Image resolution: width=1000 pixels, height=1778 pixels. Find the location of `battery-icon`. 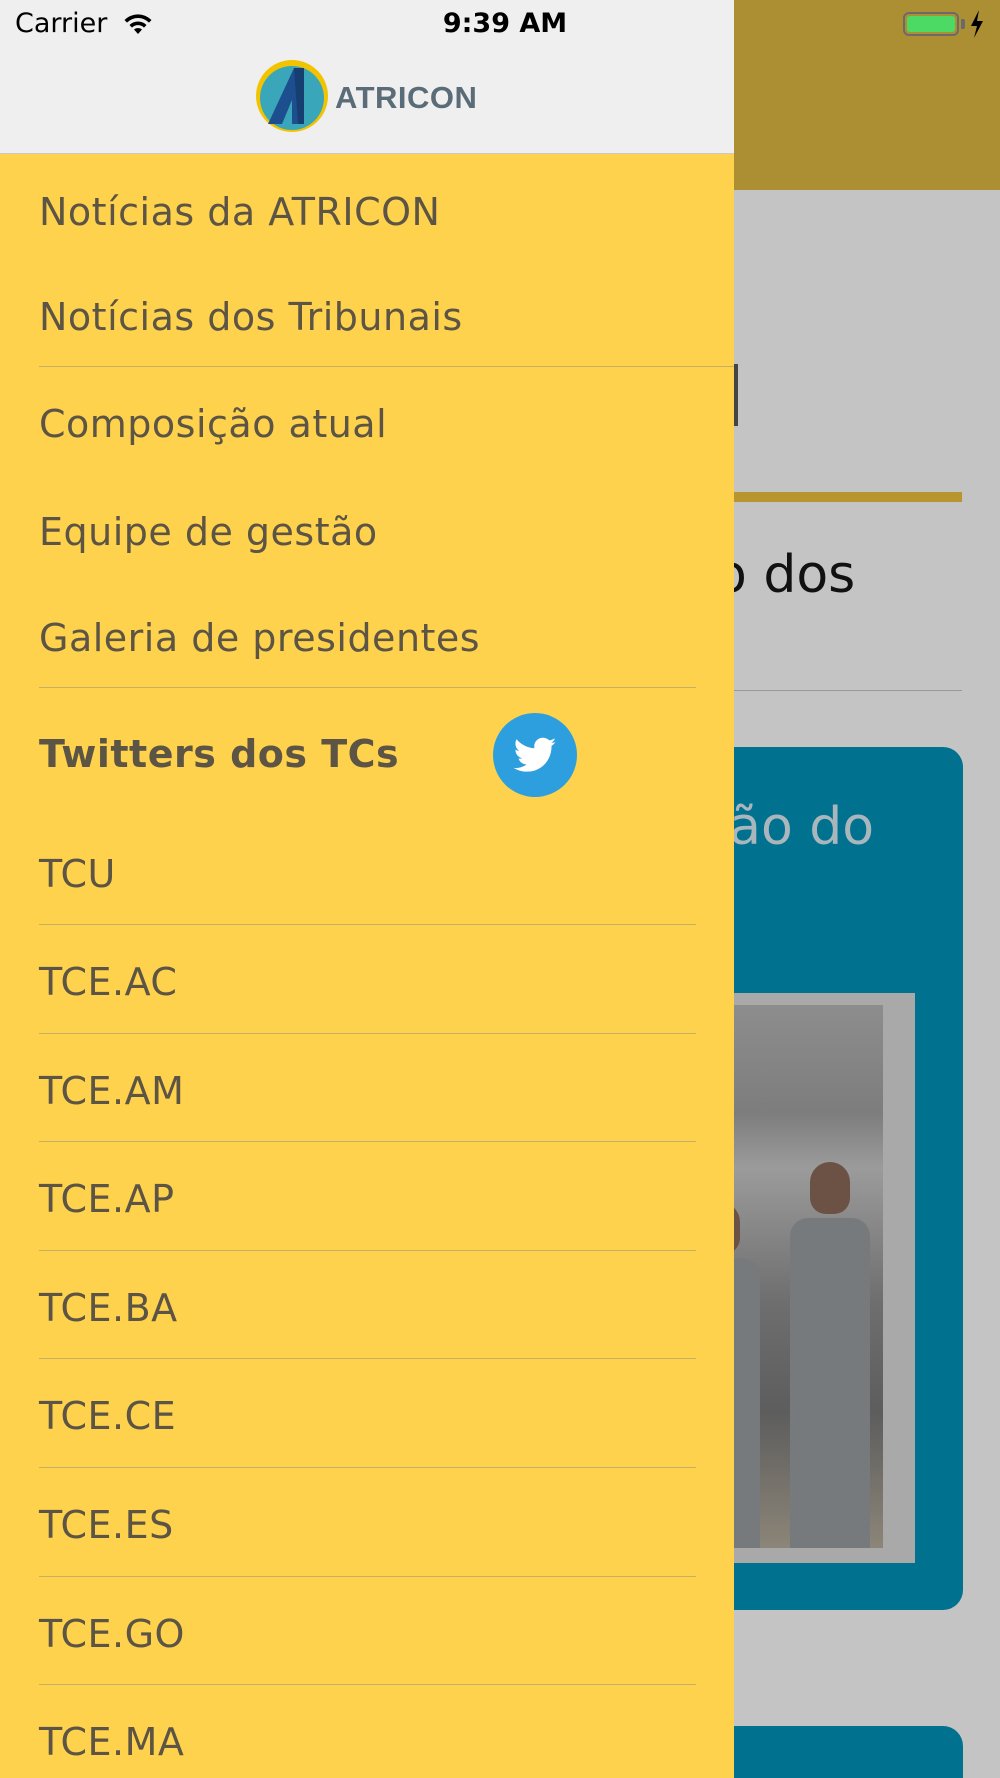

battery-icon is located at coordinates (931, 24).